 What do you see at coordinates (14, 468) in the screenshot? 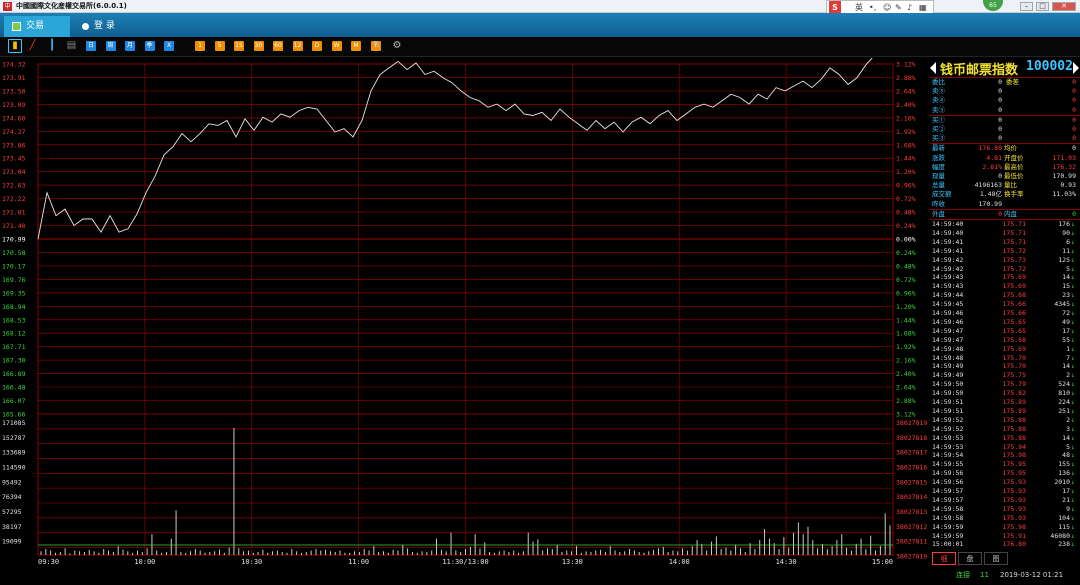
I see `volume-tick-label: 114590` at bounding box center [14, 468].